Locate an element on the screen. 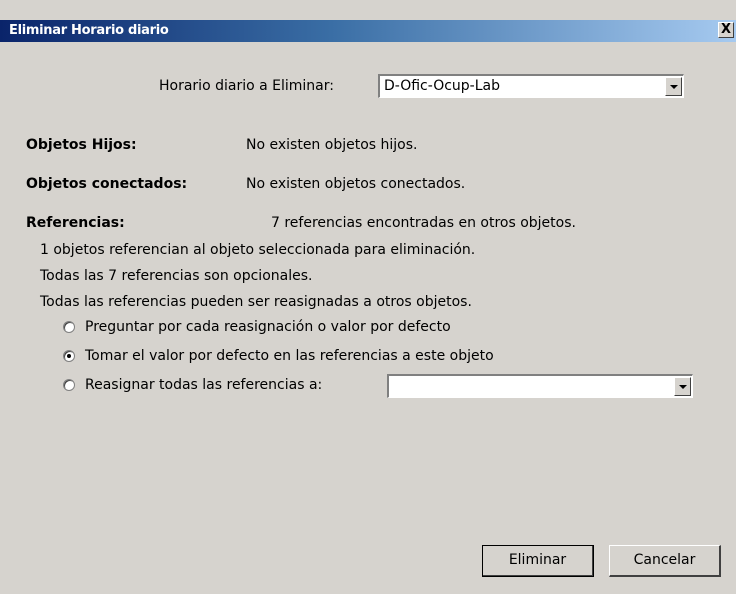 This screenshot has width=736, height=594. selector-label: Horario diario a Eliminar: is located at coordinates (246, 86).